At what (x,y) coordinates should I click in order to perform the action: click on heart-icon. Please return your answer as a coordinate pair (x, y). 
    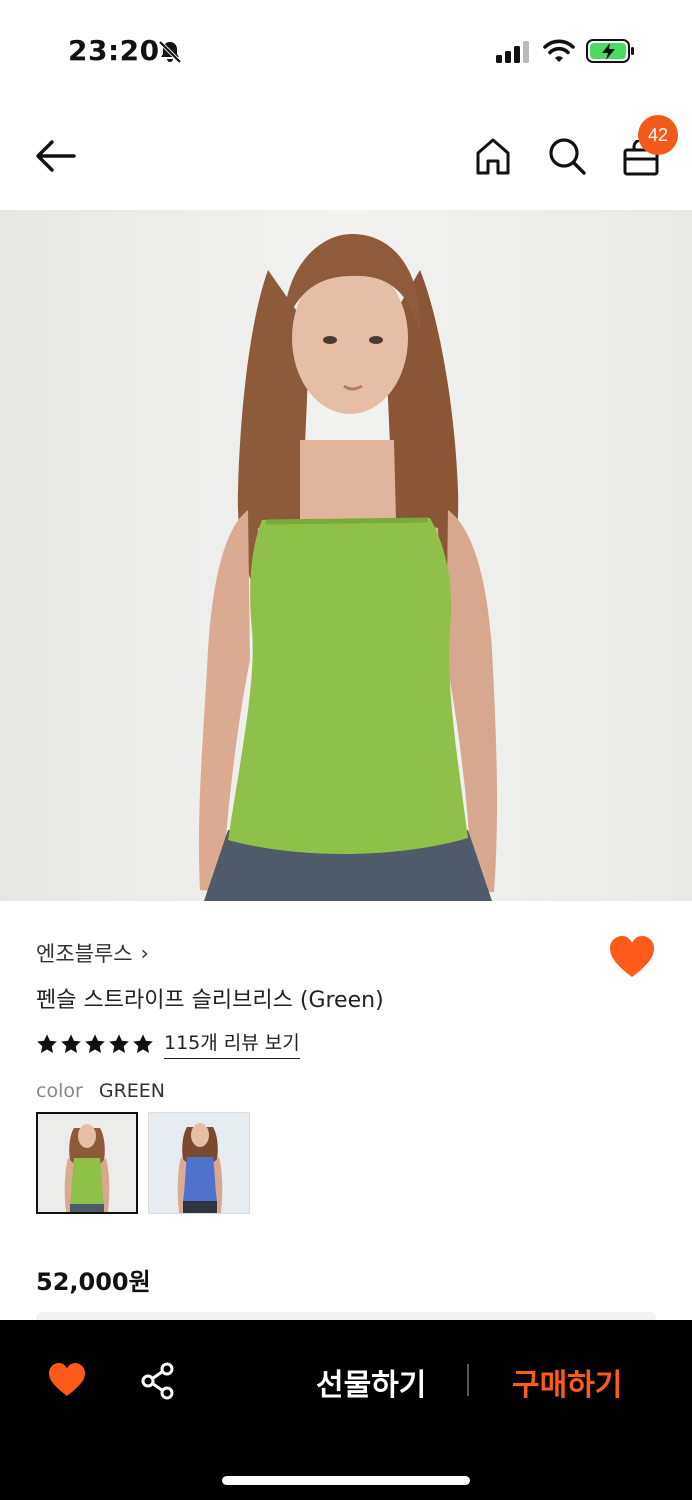
    Looking at the image, I should click on (67, 1380).